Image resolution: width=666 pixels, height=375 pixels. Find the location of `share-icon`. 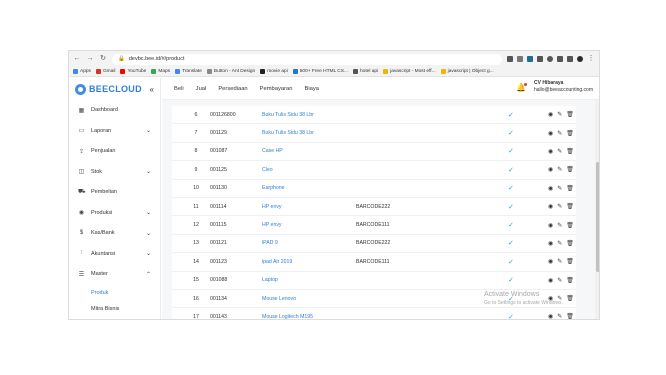

share-icon is located at coordinates (510, 59).